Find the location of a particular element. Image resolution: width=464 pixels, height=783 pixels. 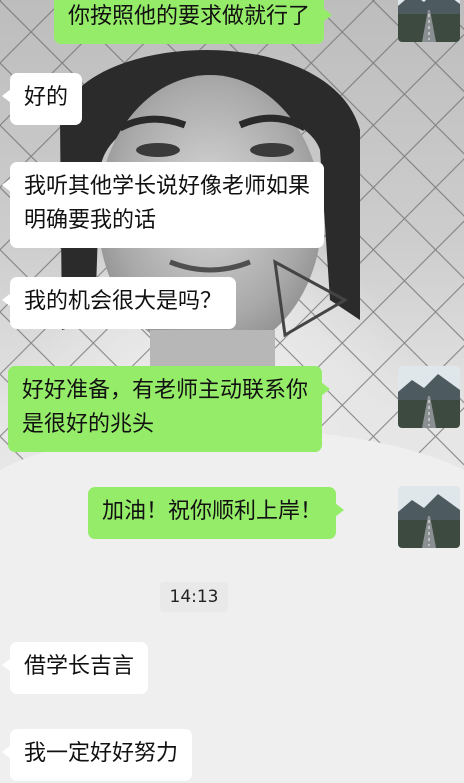

message-bubble-outgoing: 你按照他的要求做就行了 is located at coordinates (193, 22).